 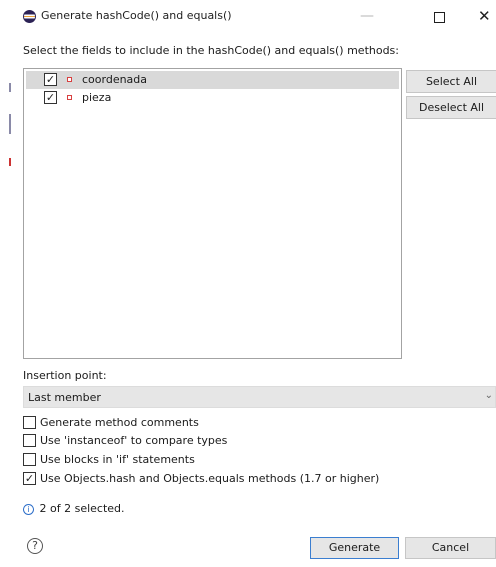 What do you see at coordinates (35, 546) in the screenshot?
I see `help-button: ?` at bounding box center [35, 546].